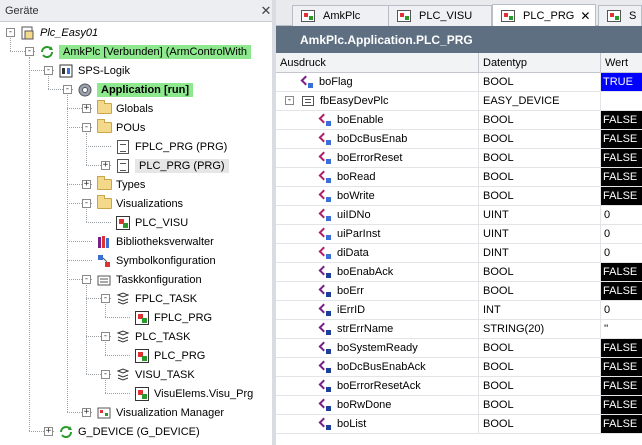 Image resolution: width=642 pixels, height=445 pixels. I want to click on table-row: uiIDNo UINT 0, so click(459, 215).